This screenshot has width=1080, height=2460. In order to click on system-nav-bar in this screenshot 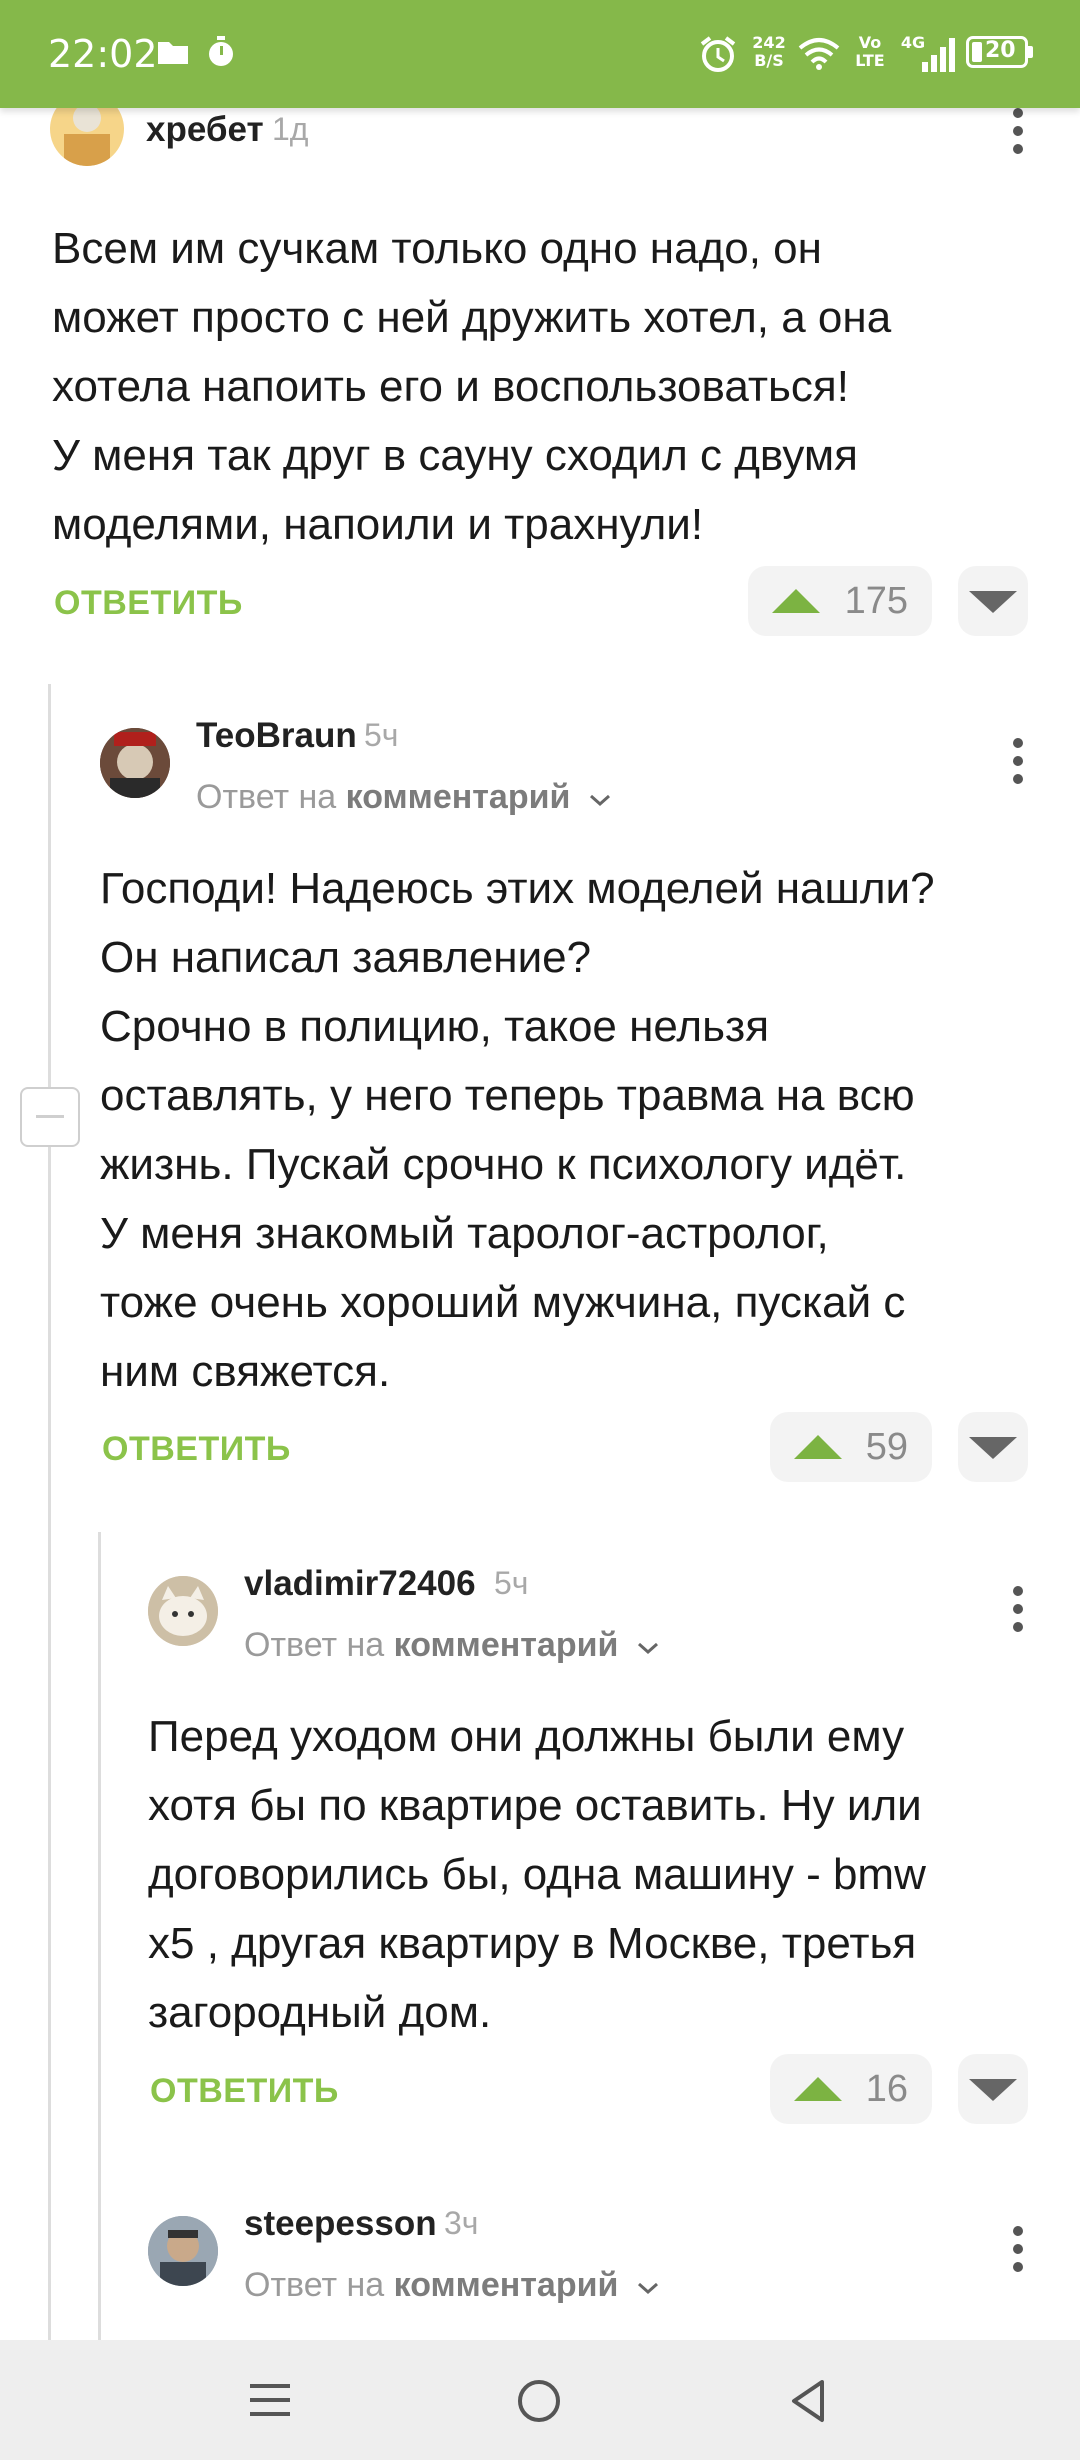, I will do `click(540, 2400)`.